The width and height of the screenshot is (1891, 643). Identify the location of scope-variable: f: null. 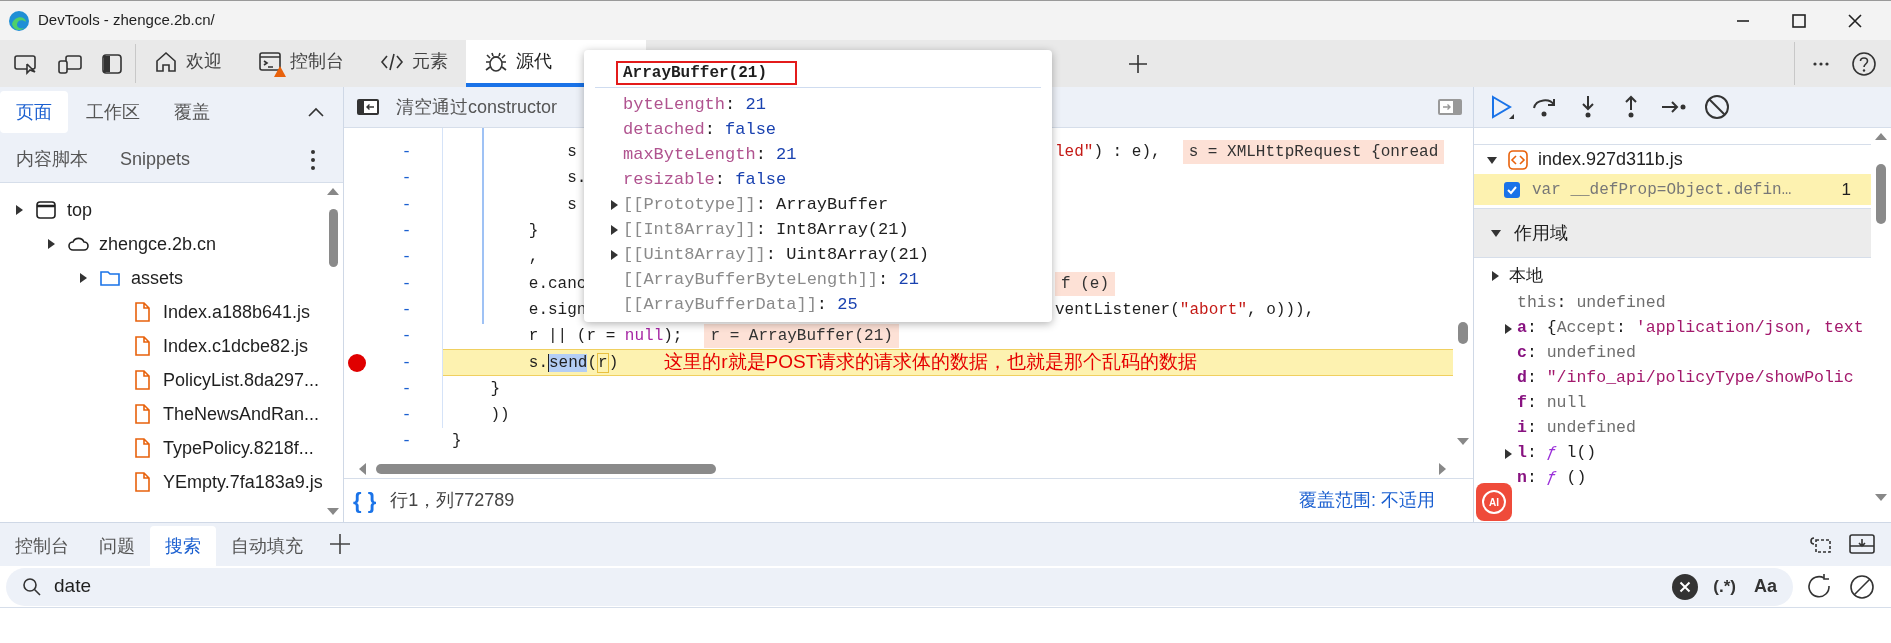
(1552, 403).